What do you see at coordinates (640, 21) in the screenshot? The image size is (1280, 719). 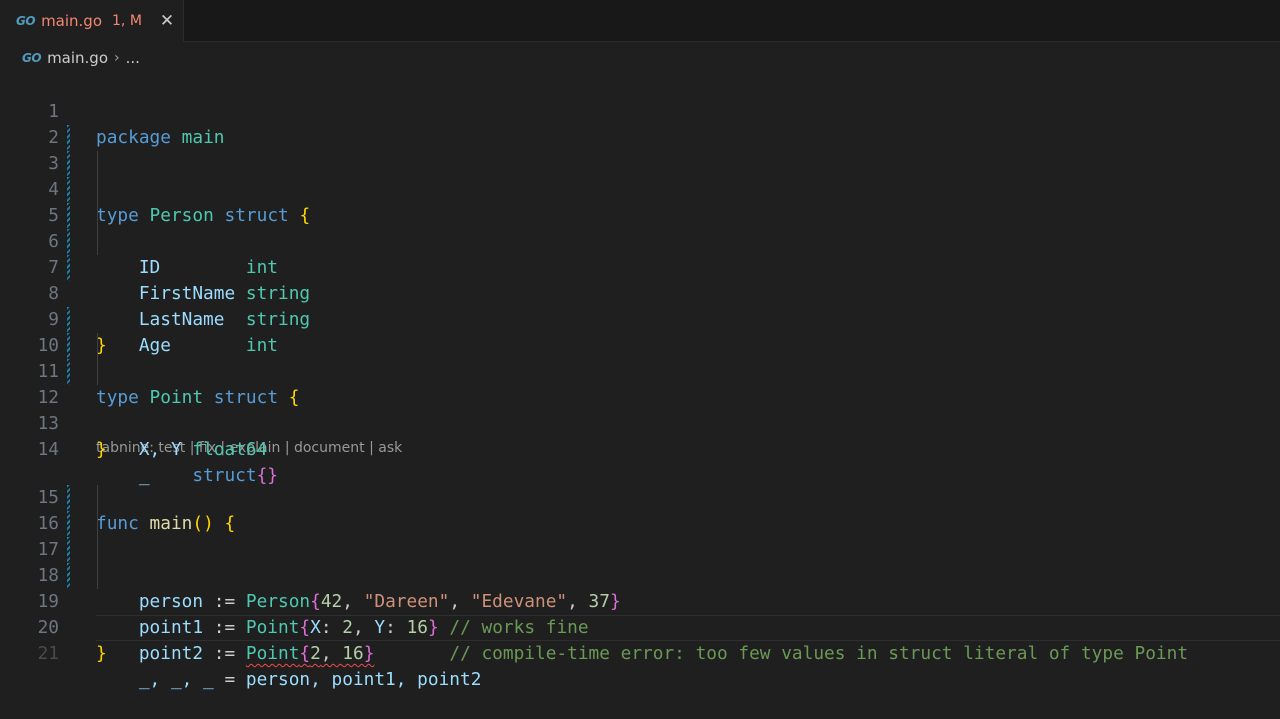 I see `editor-tab-bar: GO main.go 1, M ✕` at bounding box center [640, 21].